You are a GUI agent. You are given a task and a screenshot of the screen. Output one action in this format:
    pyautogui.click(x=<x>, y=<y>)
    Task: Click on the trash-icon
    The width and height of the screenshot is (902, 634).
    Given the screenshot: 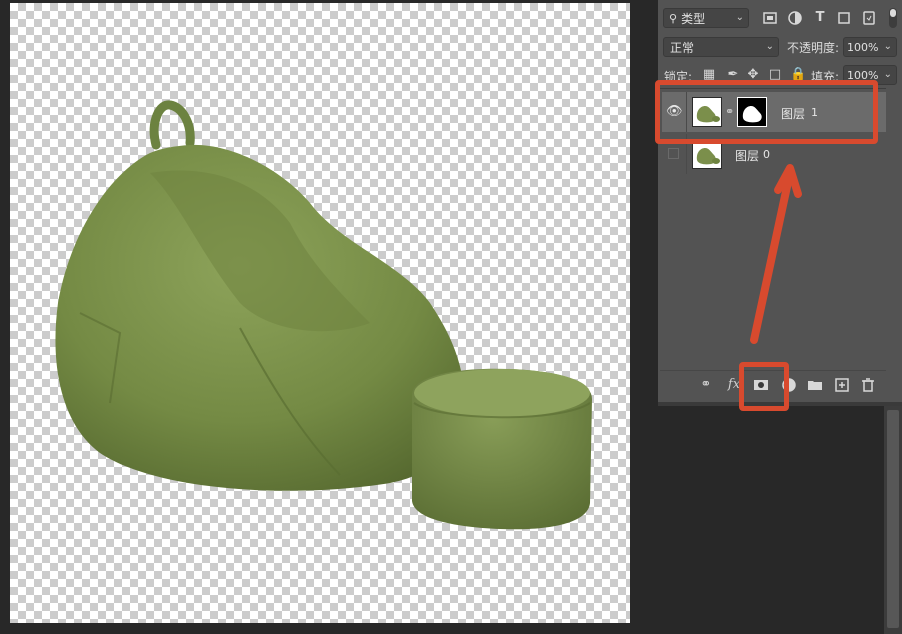 What is the action you would take?
    pyautogui.click(x=868, y=385)
    